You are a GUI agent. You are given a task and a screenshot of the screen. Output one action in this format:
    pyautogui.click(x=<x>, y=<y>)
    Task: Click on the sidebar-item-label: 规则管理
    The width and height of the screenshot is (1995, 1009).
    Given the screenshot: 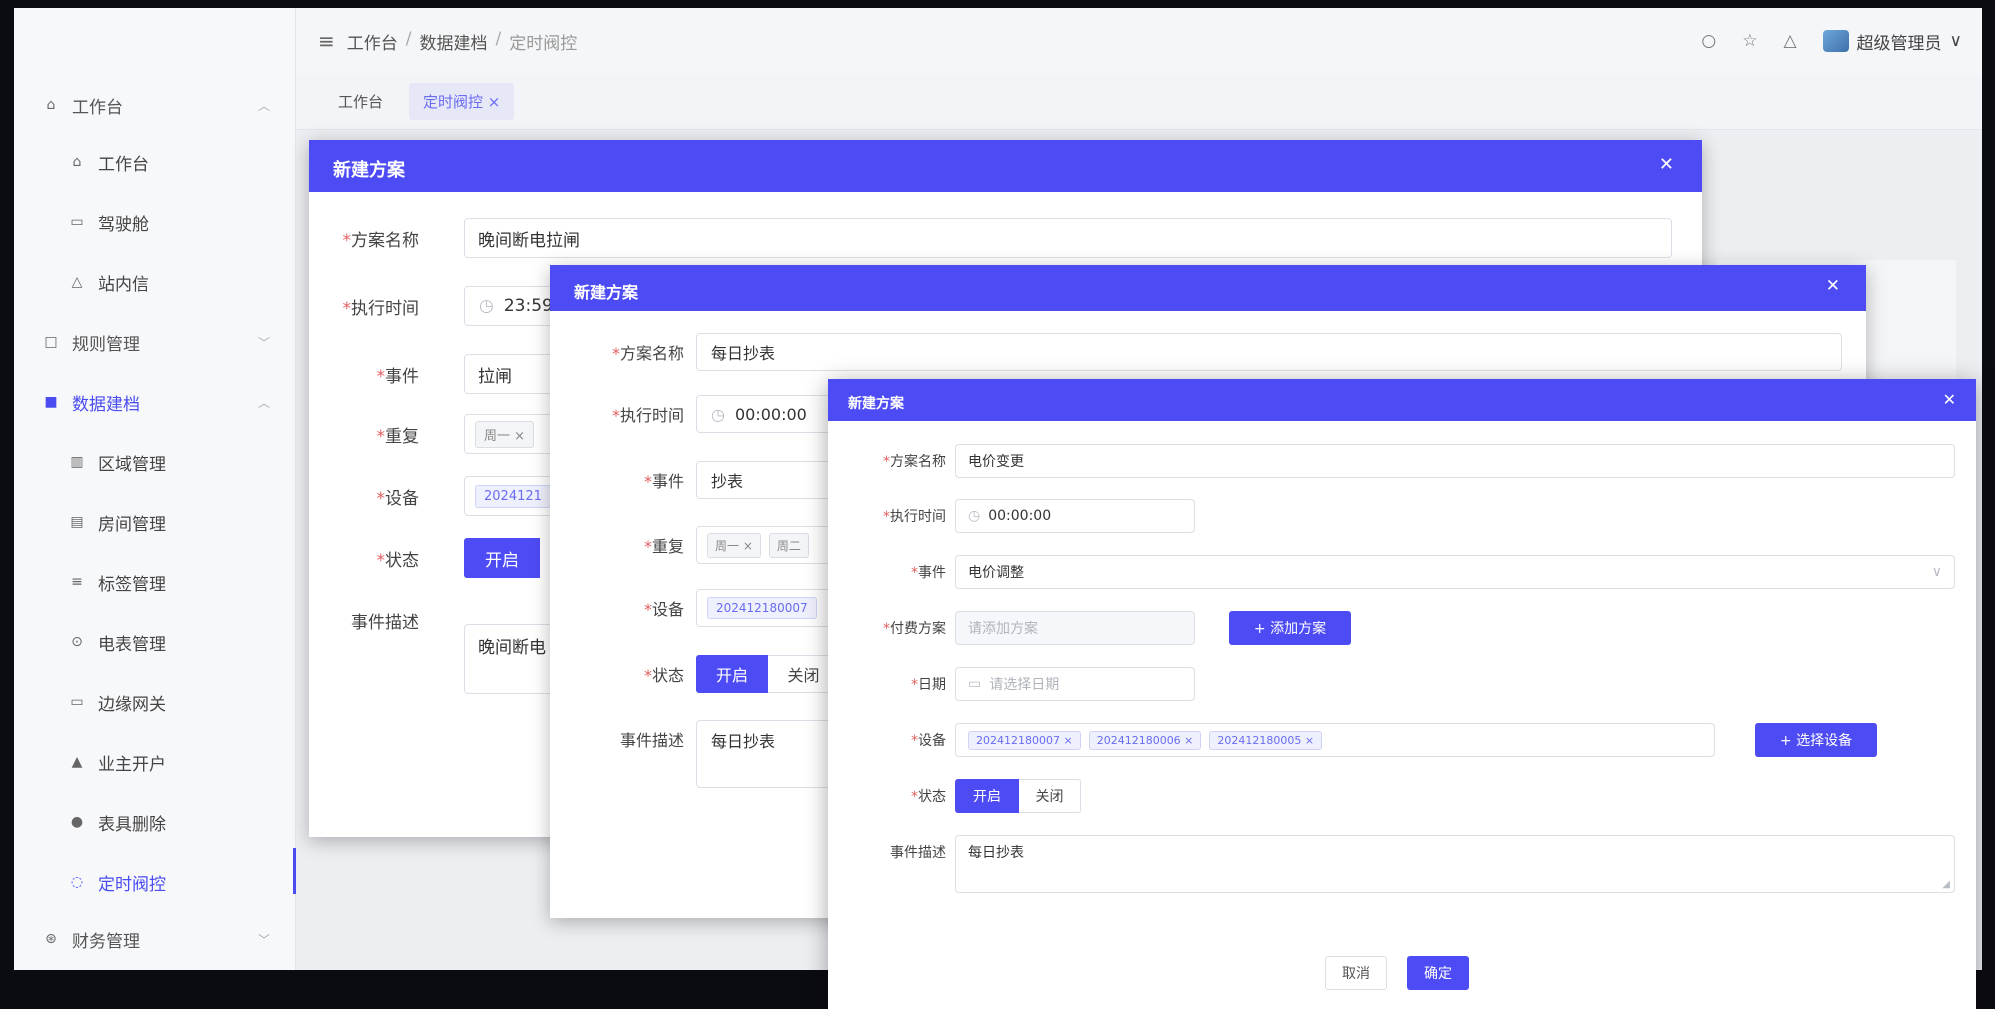 What is the action you would take?
    pyautogui.click(x=106, y=344)
    